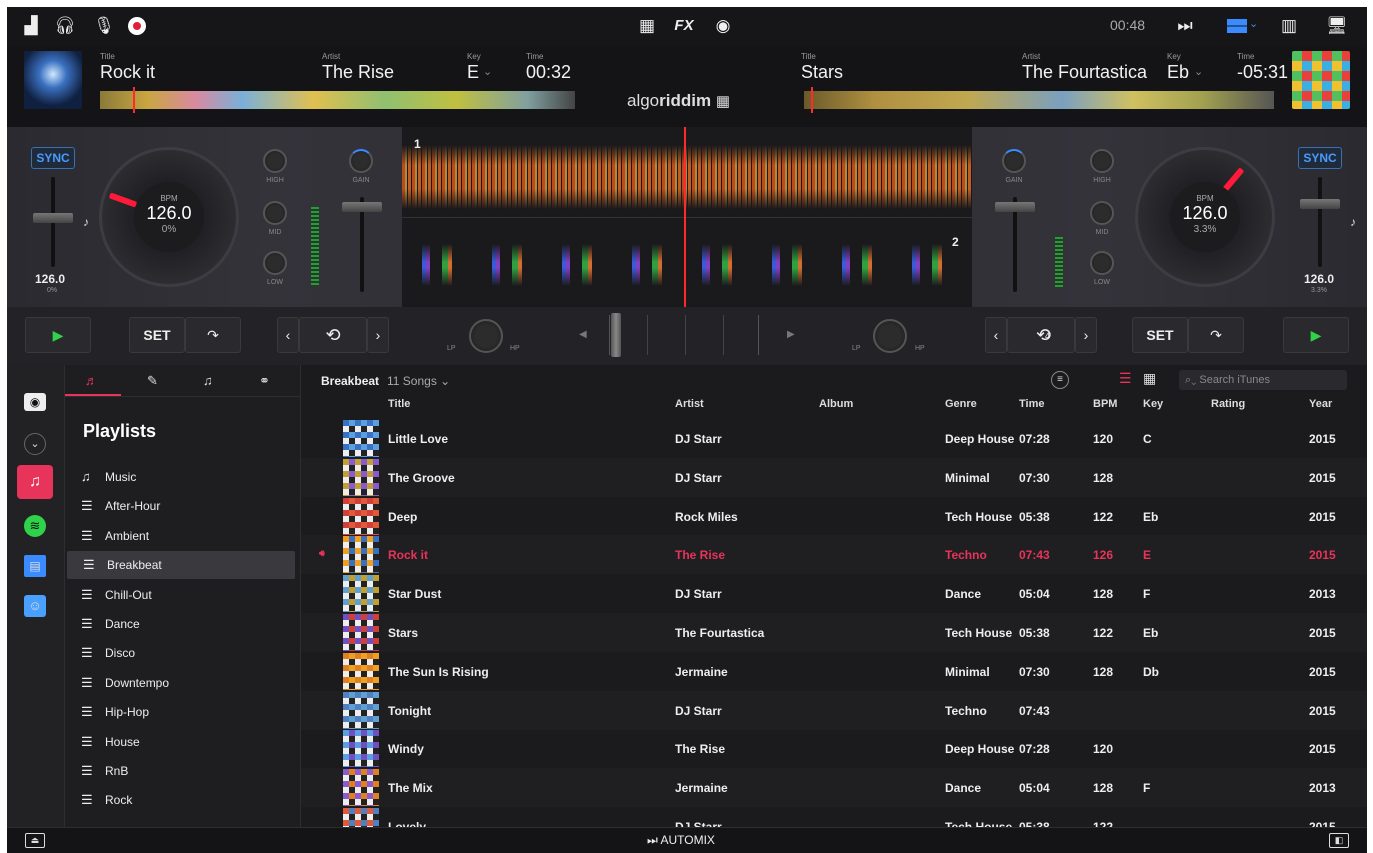 Image resolution: width=1373 pixels, height=853 pixels. I want to click on record-button, so click(137, 27).